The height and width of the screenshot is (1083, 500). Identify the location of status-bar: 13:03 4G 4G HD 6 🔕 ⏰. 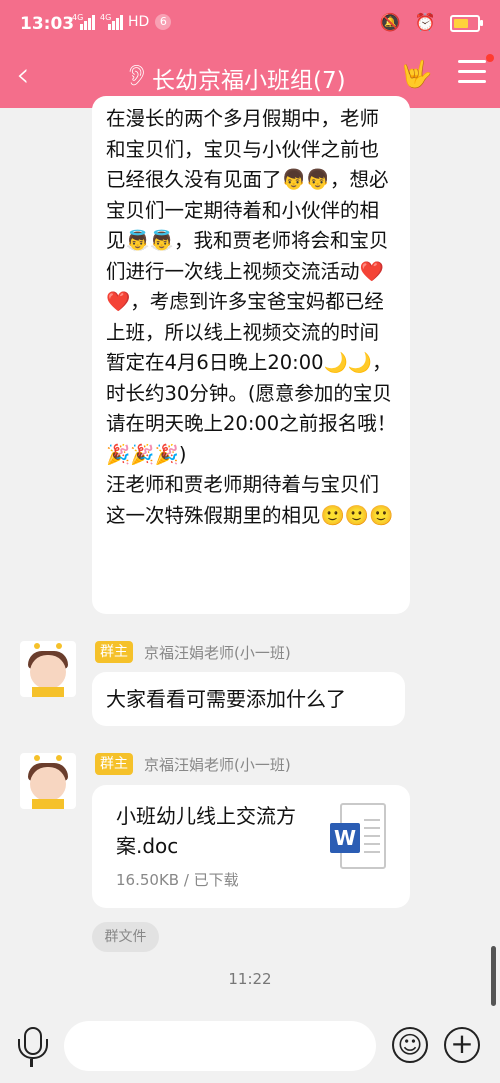
(250, 23).